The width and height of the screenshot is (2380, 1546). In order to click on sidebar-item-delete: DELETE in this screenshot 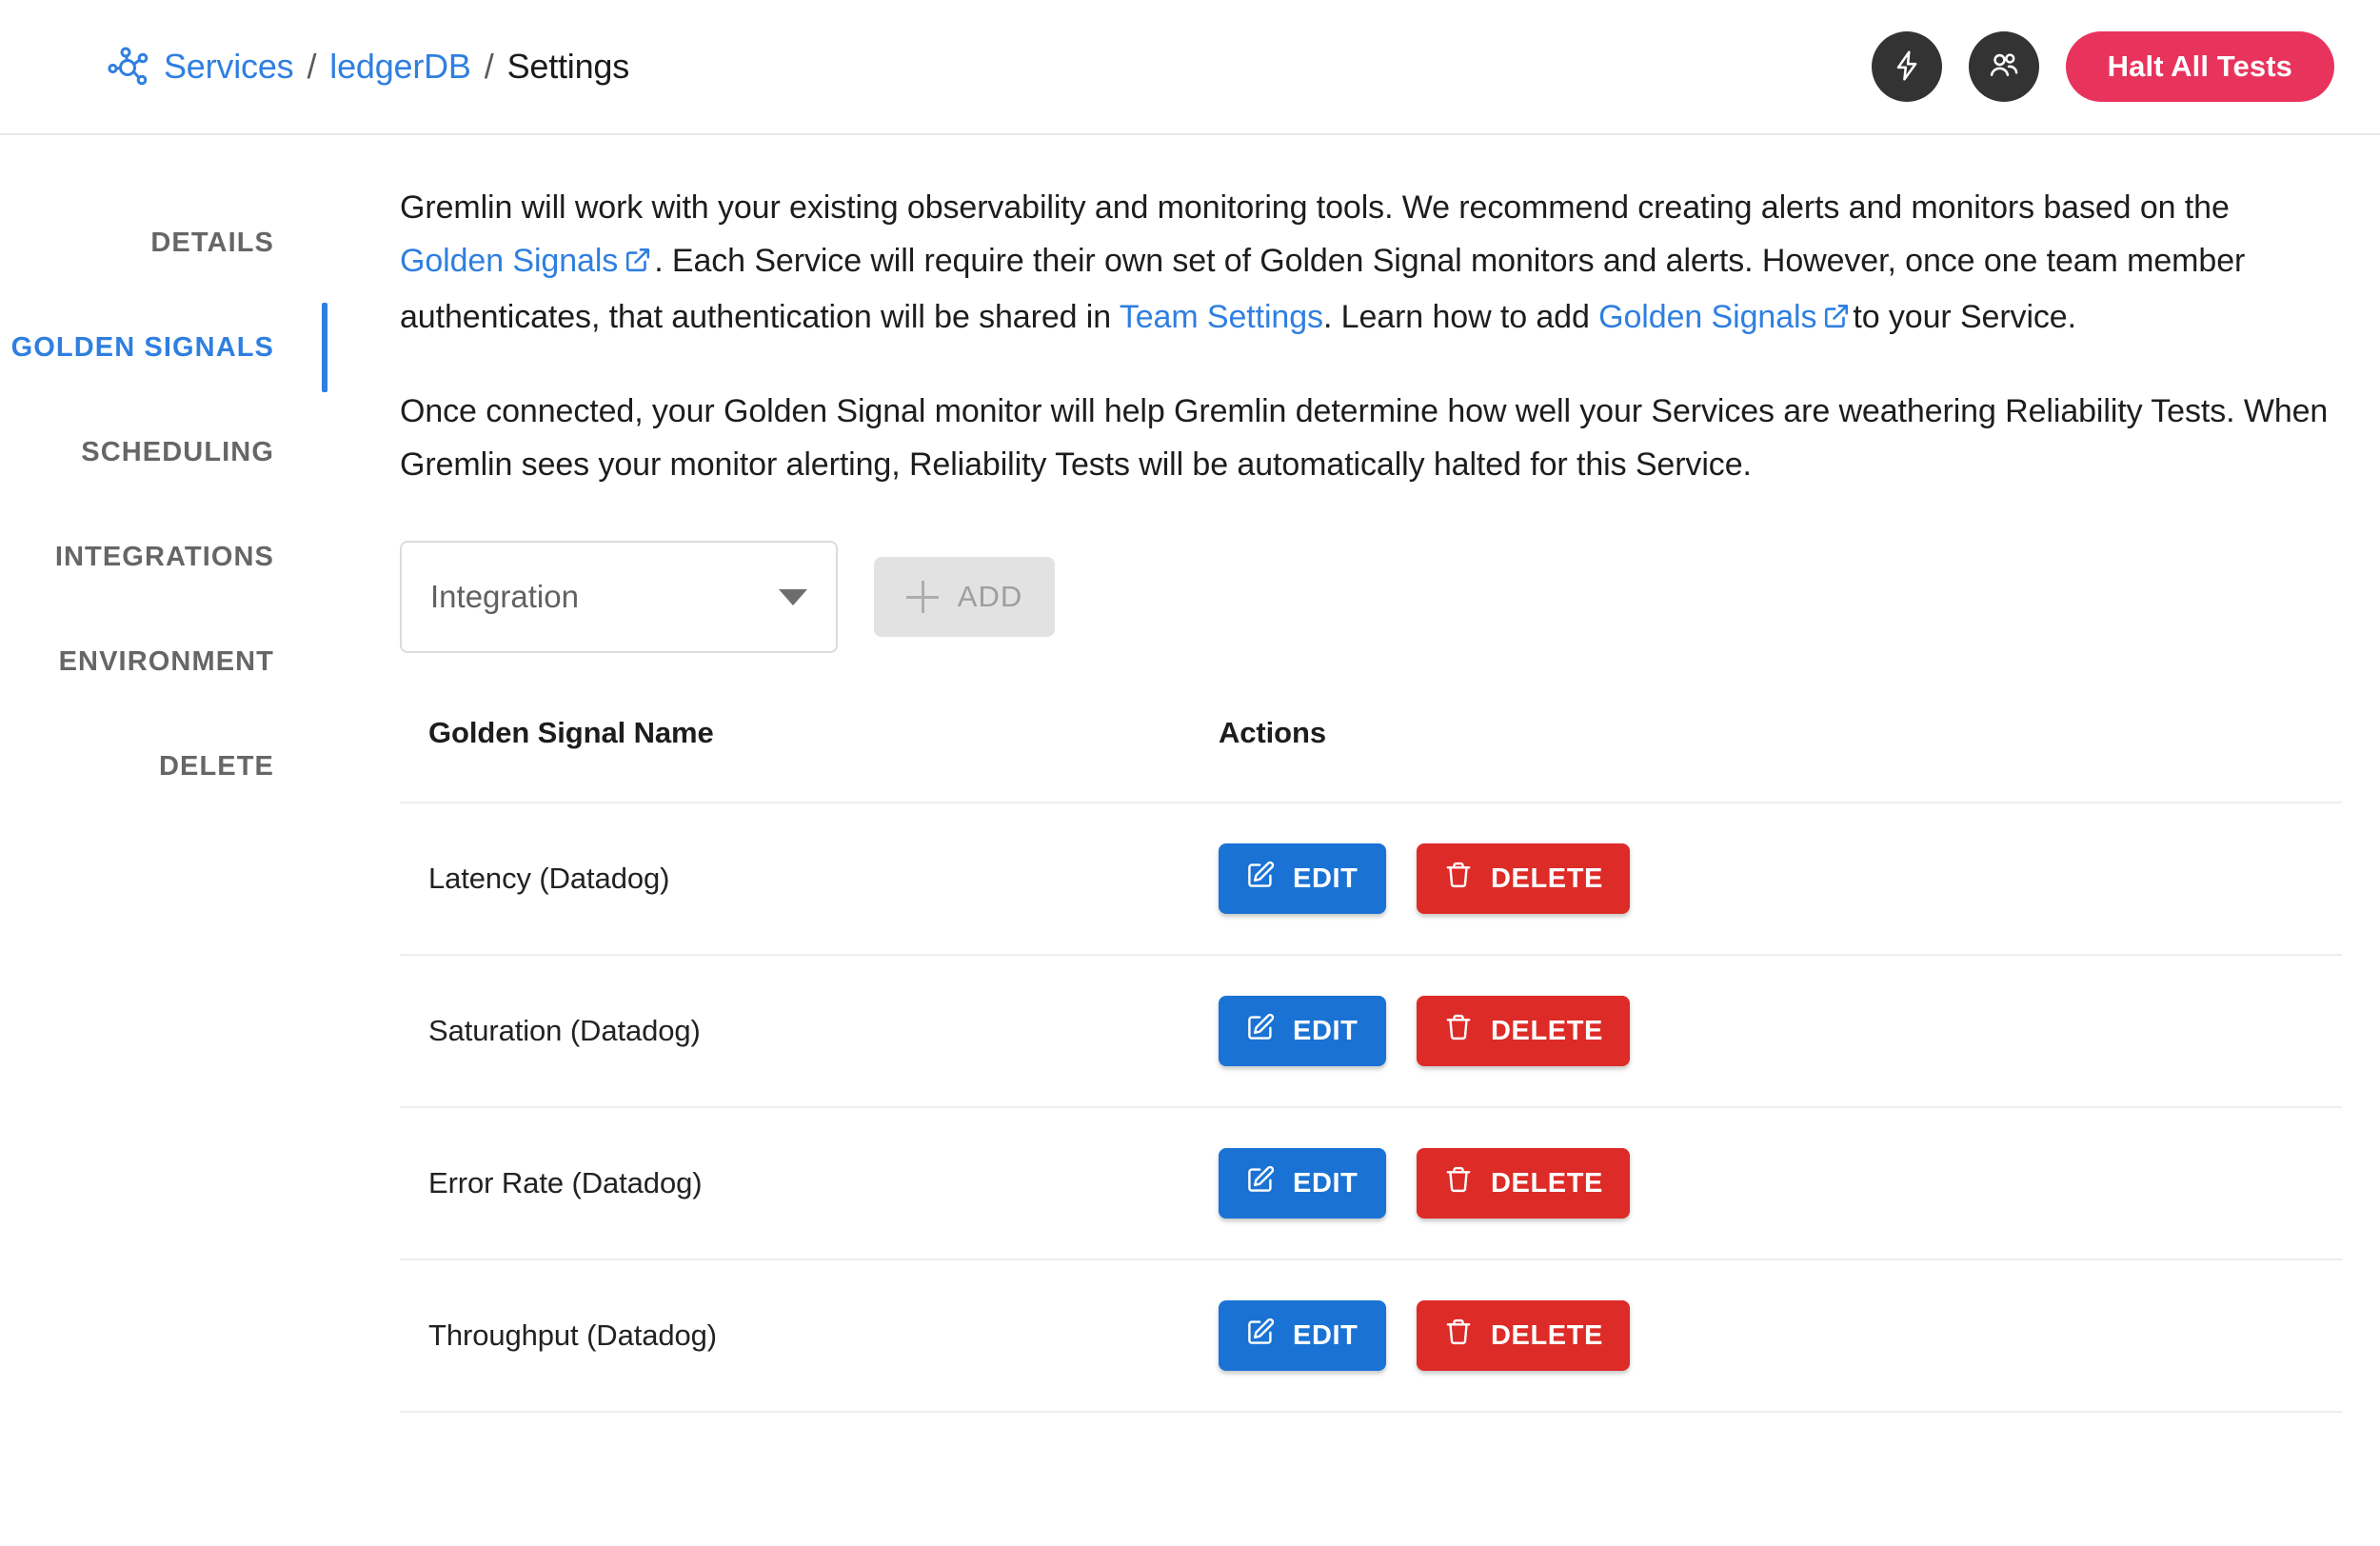, I will do `click(157, 766)`.